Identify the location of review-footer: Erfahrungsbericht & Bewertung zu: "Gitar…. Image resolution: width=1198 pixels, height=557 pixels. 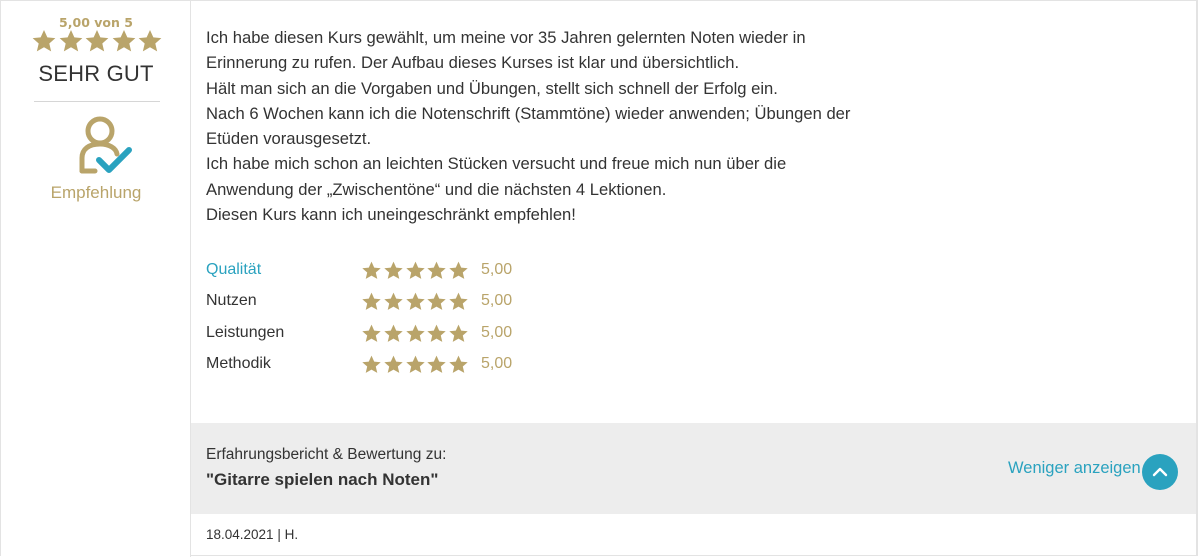
(693, 468).